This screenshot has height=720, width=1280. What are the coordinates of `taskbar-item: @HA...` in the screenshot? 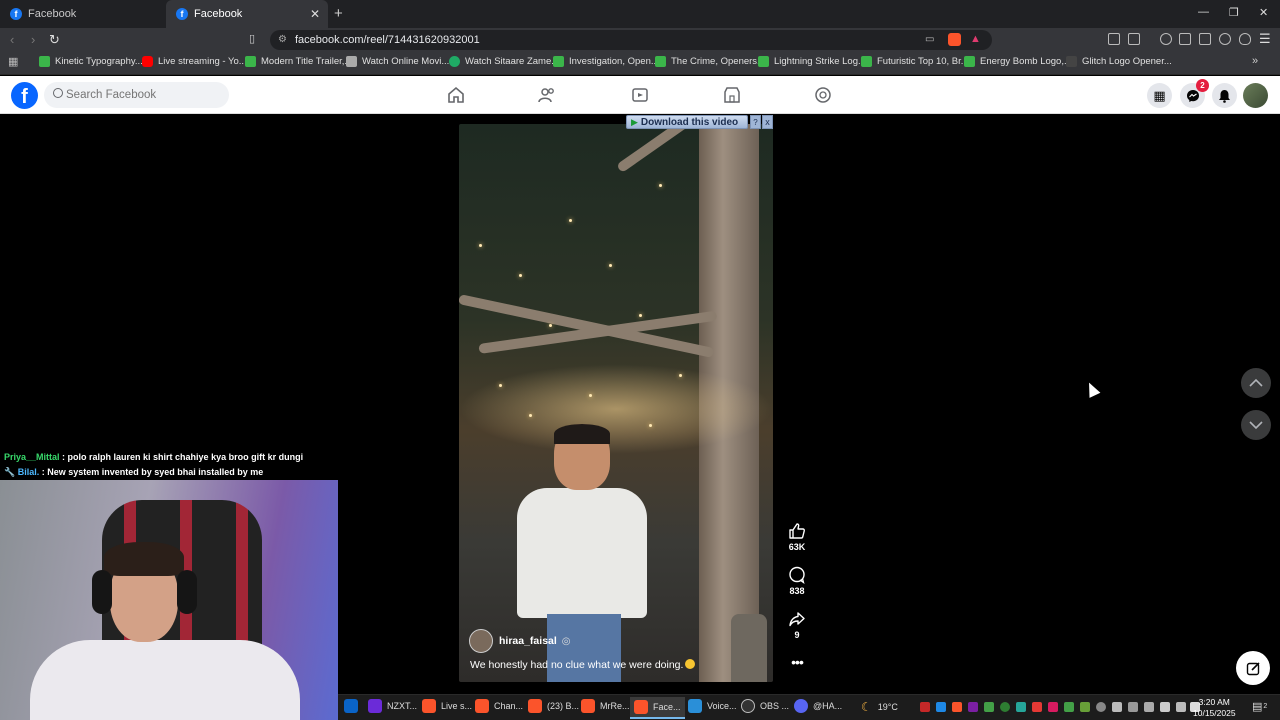 It's located at (818, 706).